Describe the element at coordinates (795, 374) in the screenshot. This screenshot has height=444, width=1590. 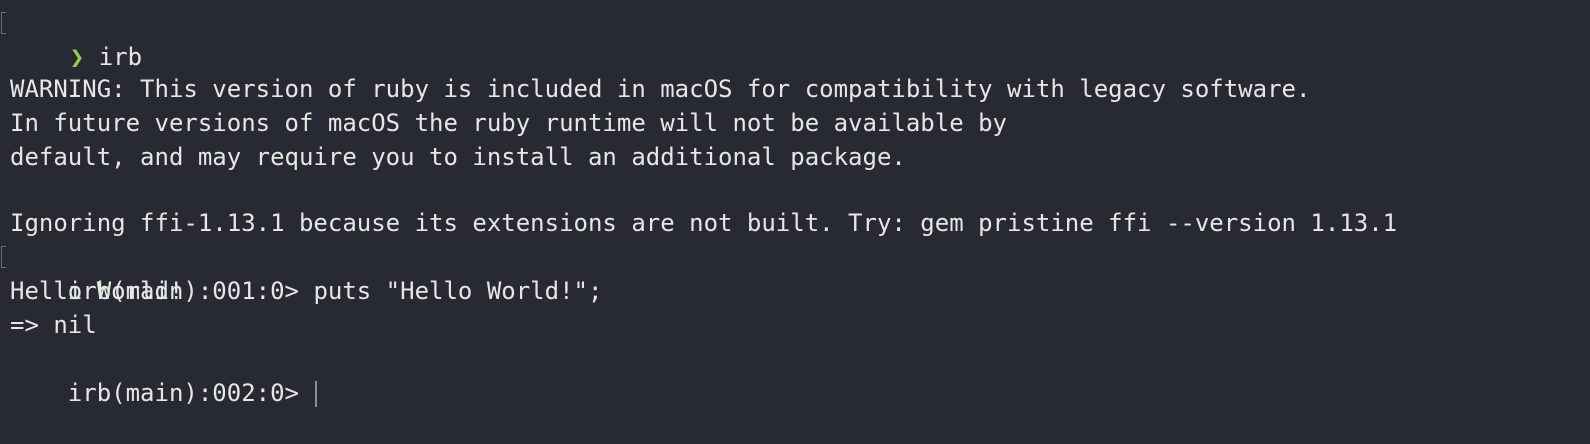
I see `irb-current-line: irb(main):002:0>` at that location.